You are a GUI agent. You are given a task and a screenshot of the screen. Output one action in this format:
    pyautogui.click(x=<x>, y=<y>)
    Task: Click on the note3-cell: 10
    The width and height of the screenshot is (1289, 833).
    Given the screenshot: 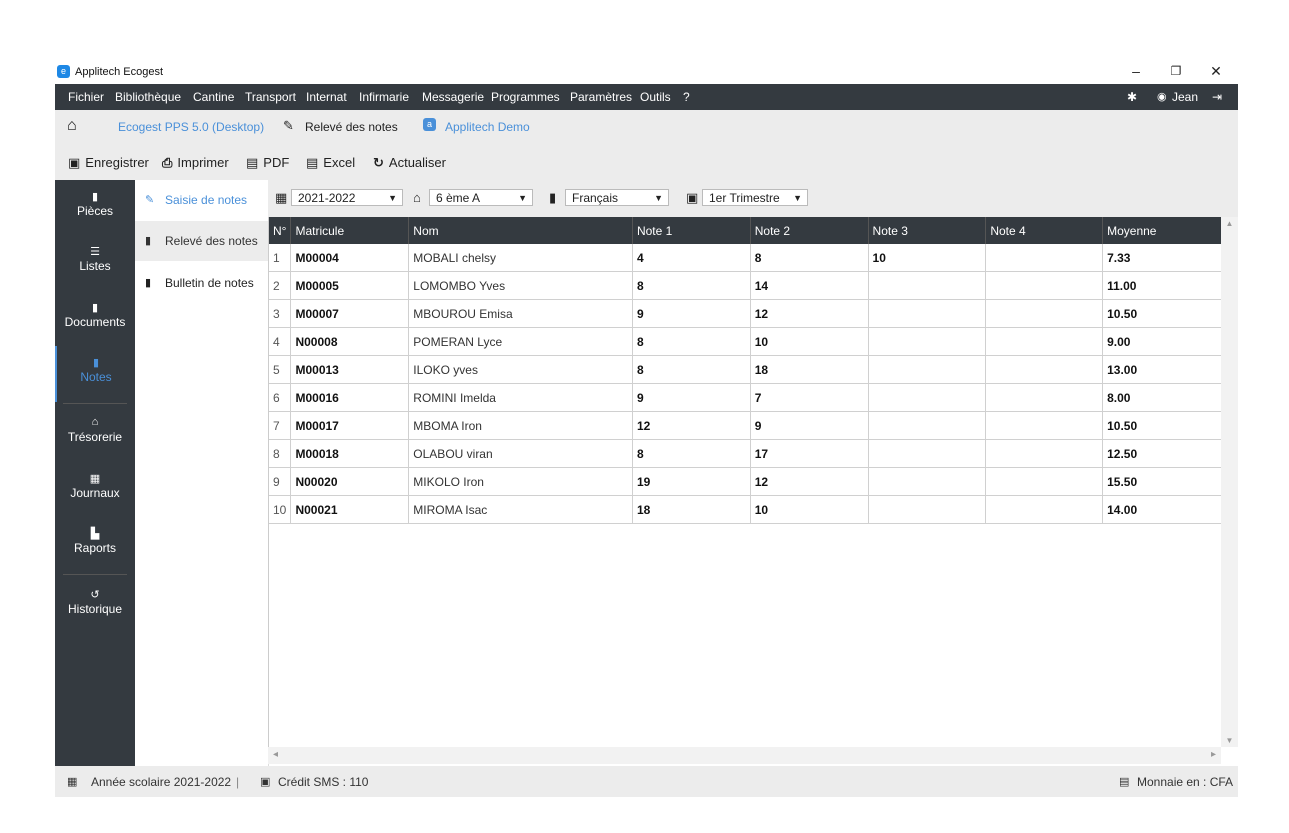 What is the action you would take?
    pyautogui.click(x=927, y=258)
    